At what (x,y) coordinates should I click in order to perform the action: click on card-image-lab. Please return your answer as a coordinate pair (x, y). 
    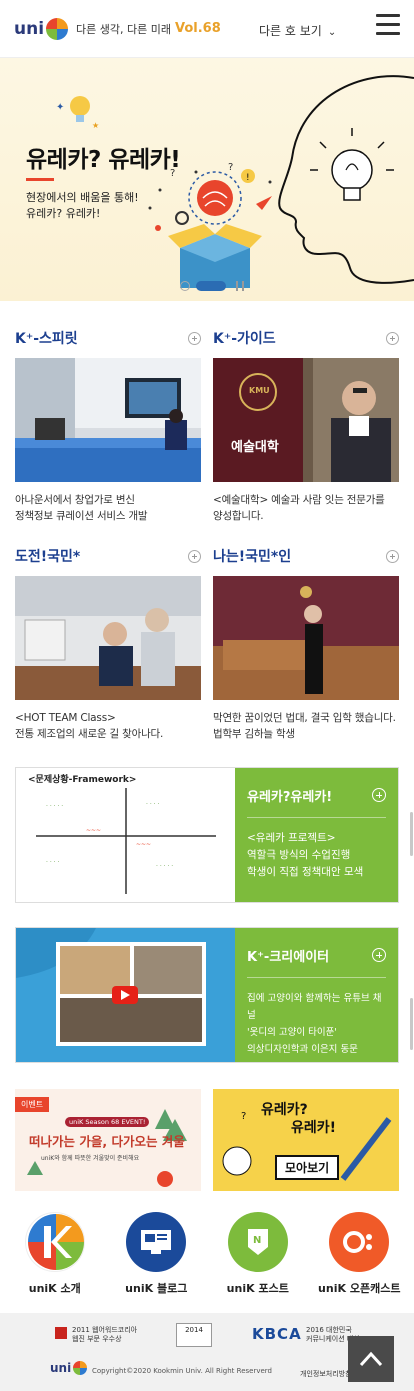
    Looking at the image, I should click on (108, 638).